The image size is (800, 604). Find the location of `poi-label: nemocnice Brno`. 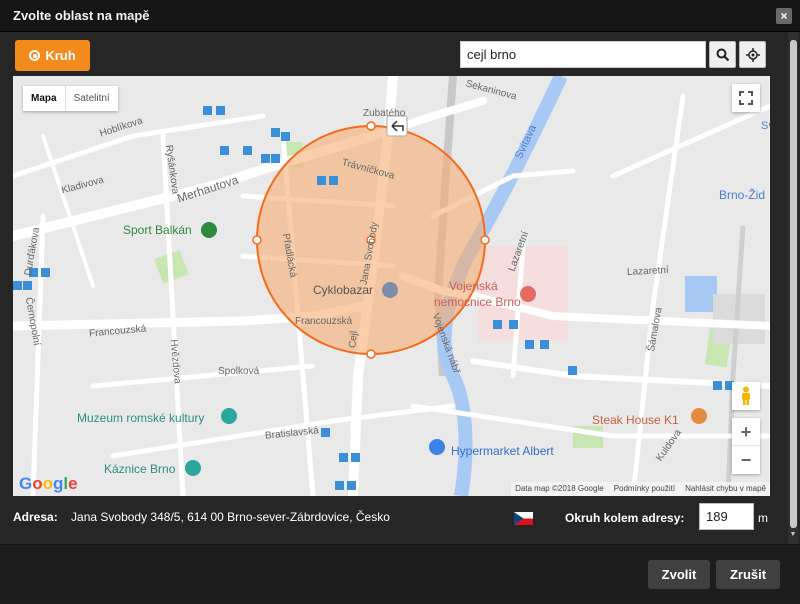

poi-label: nemocnice Brno is located at coordinates (477, 302).